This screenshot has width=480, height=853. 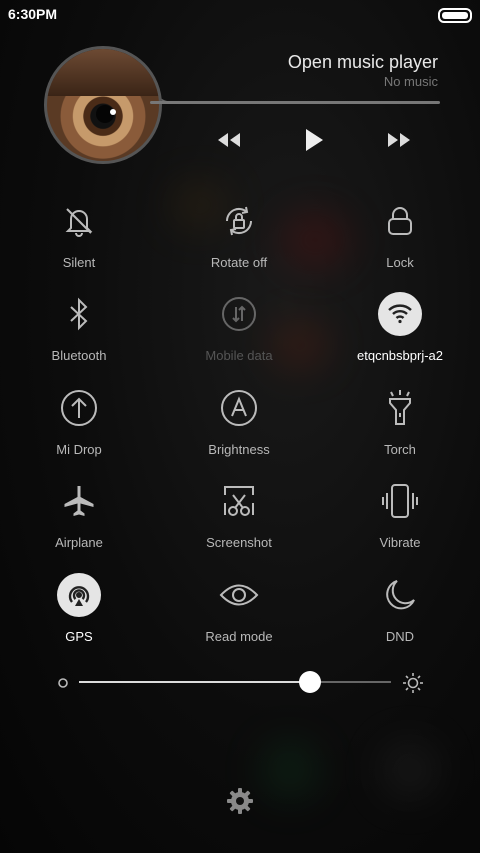 I want to click on toggle-silent: Silent, so click(x=79, y=239).